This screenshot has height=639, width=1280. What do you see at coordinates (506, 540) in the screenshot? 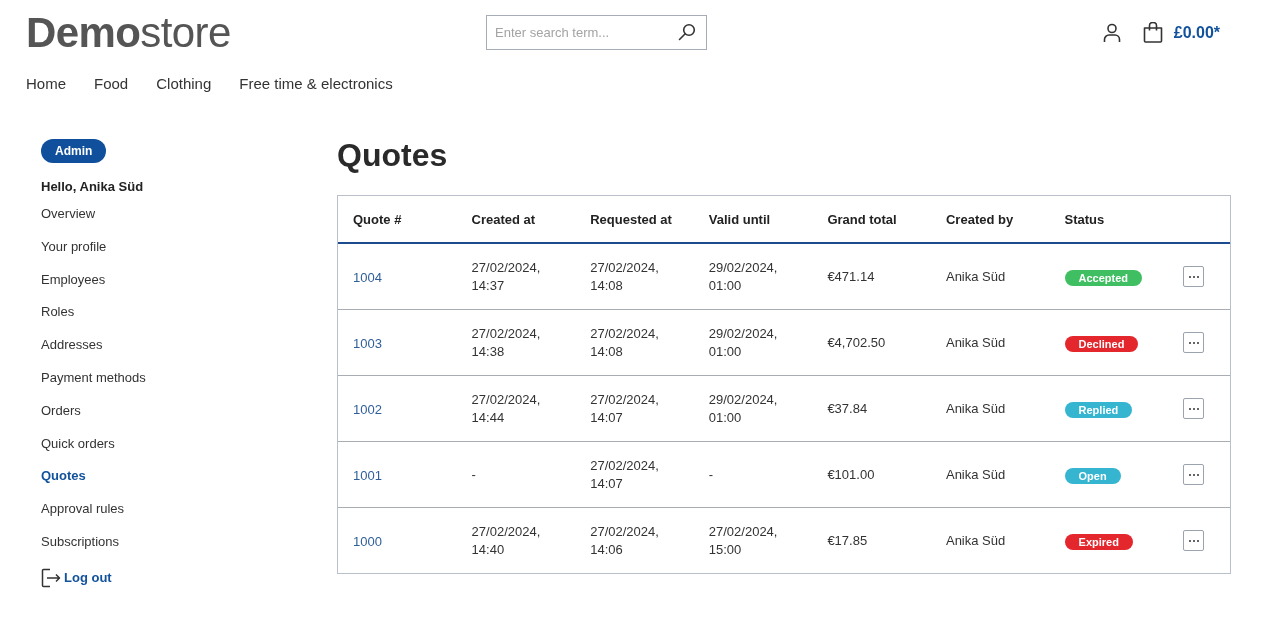
I see `table-cell-text: 27/02/2024, 14:40` at bounding box center [506, 540].